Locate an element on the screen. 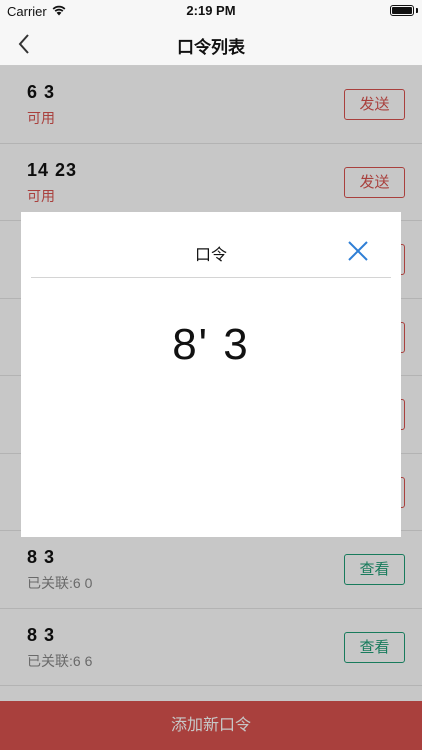  close-icon is located at coordinates (358, 251).